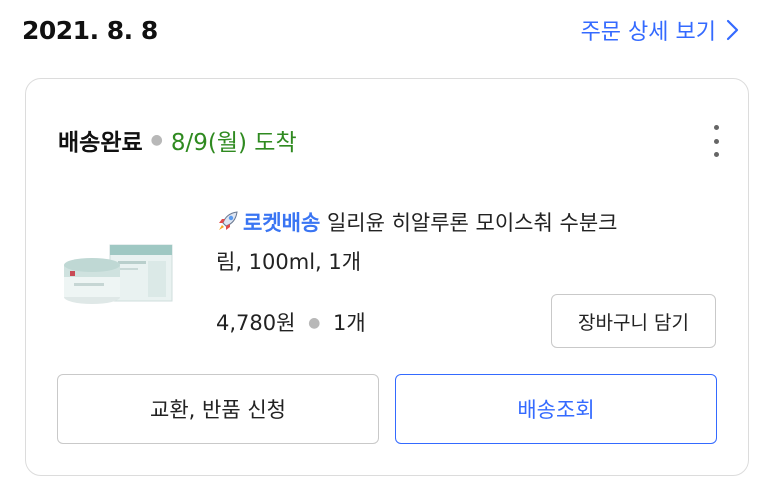  Describe the element at coordinates (556, 409) in the screenshot. I see `track-delivery-button: 배송조회` at that location.